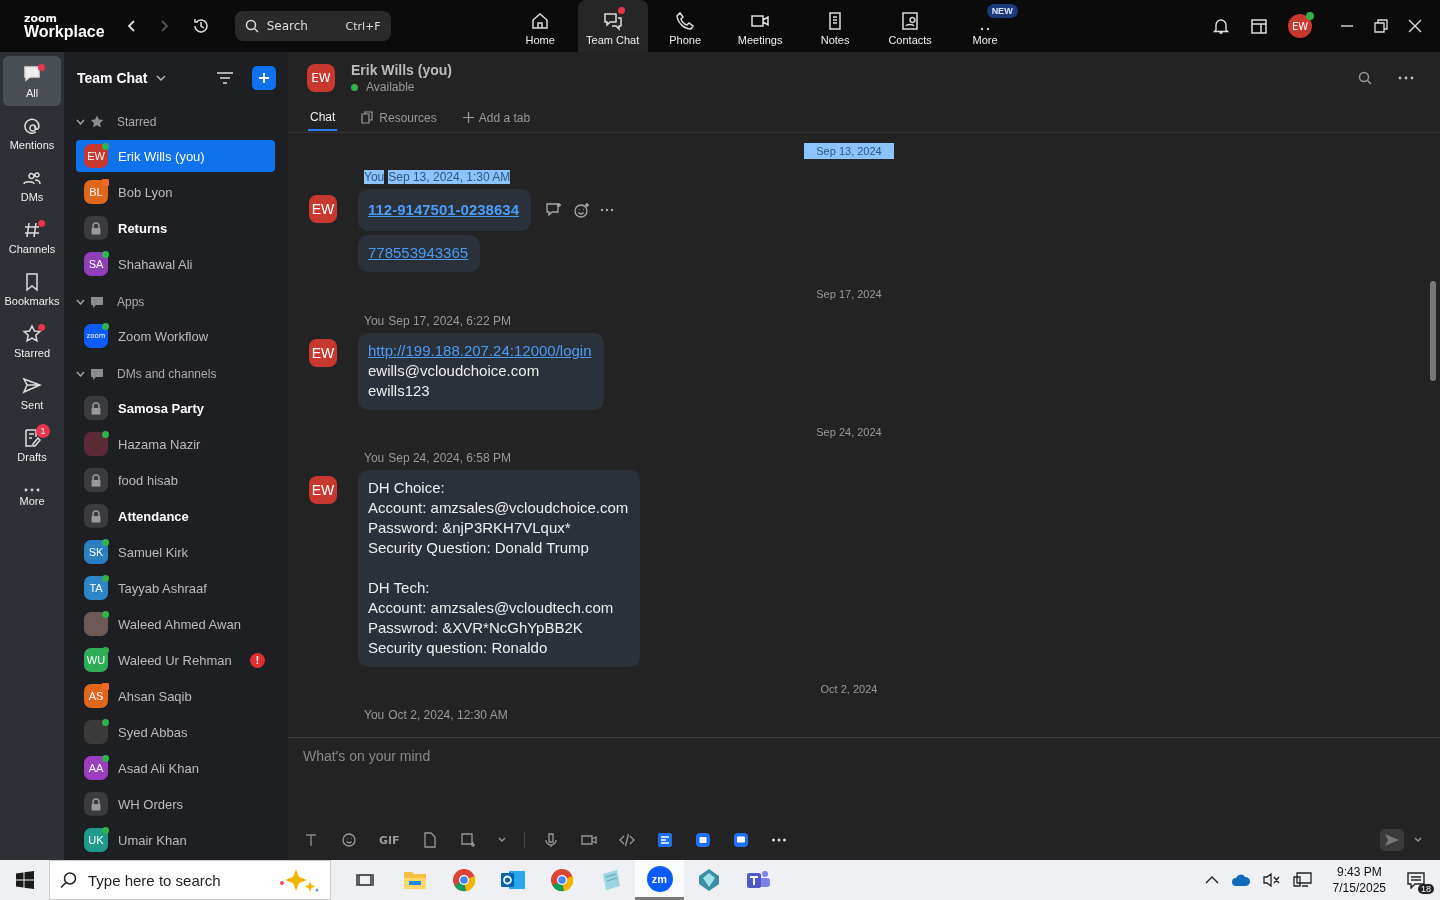  Describe the element at coordinates (96, 552) in the screenshot. I see `avatar: SK` at that location.